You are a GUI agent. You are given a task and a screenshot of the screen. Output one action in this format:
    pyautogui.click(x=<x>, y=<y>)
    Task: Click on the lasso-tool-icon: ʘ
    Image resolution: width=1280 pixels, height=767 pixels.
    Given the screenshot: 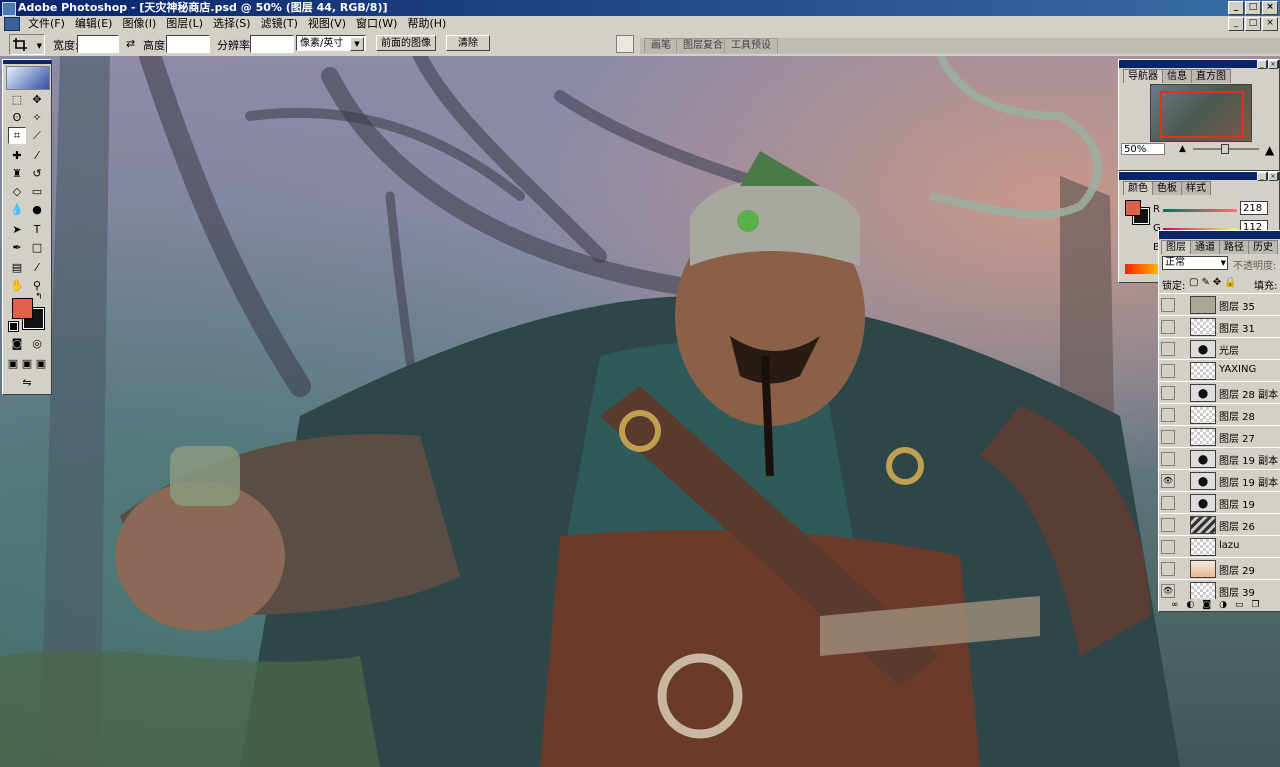 What is the action you would take?
    pyautogui.click(x=17, y=117)
    